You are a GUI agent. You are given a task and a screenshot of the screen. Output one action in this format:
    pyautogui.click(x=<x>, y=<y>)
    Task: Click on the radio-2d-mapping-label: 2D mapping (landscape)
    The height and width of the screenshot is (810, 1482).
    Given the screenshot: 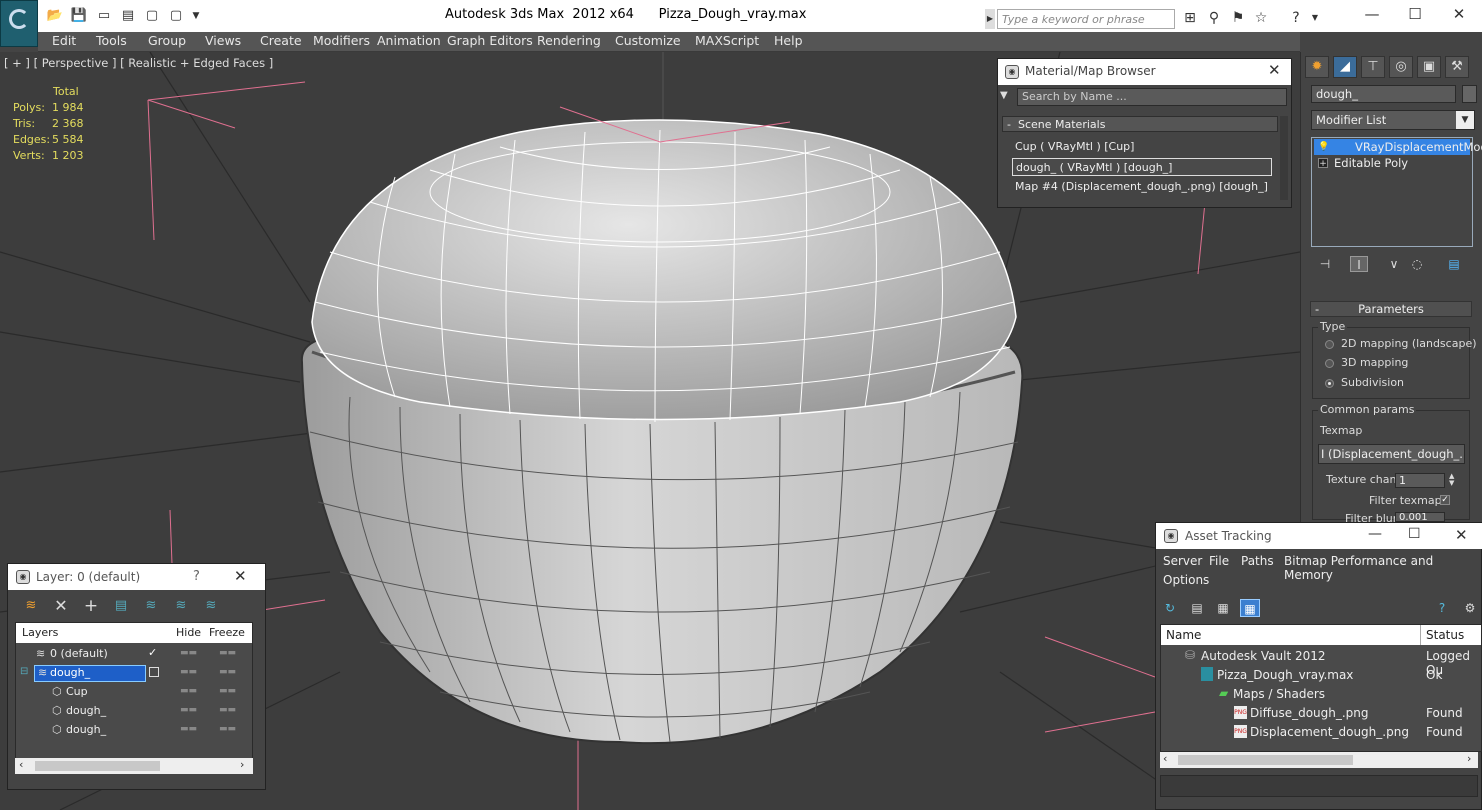 What is the action you would take?
    pyautogui.click(x=1409, y=343)
    